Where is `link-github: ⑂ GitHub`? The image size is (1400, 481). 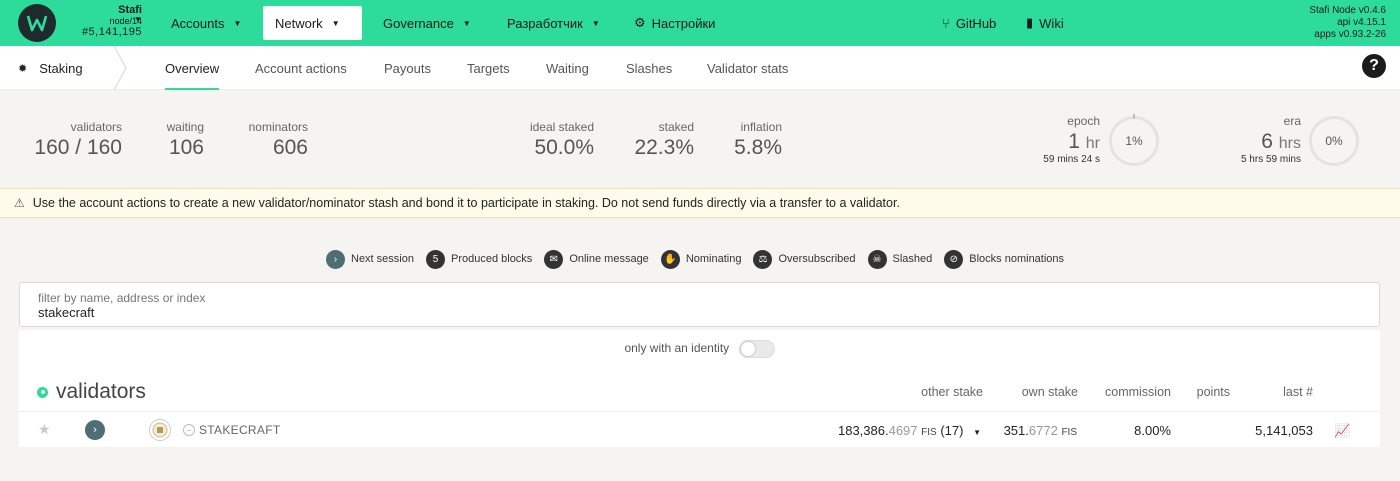
link-github: ⑂ GitHub is located at coordinates (969, 23).